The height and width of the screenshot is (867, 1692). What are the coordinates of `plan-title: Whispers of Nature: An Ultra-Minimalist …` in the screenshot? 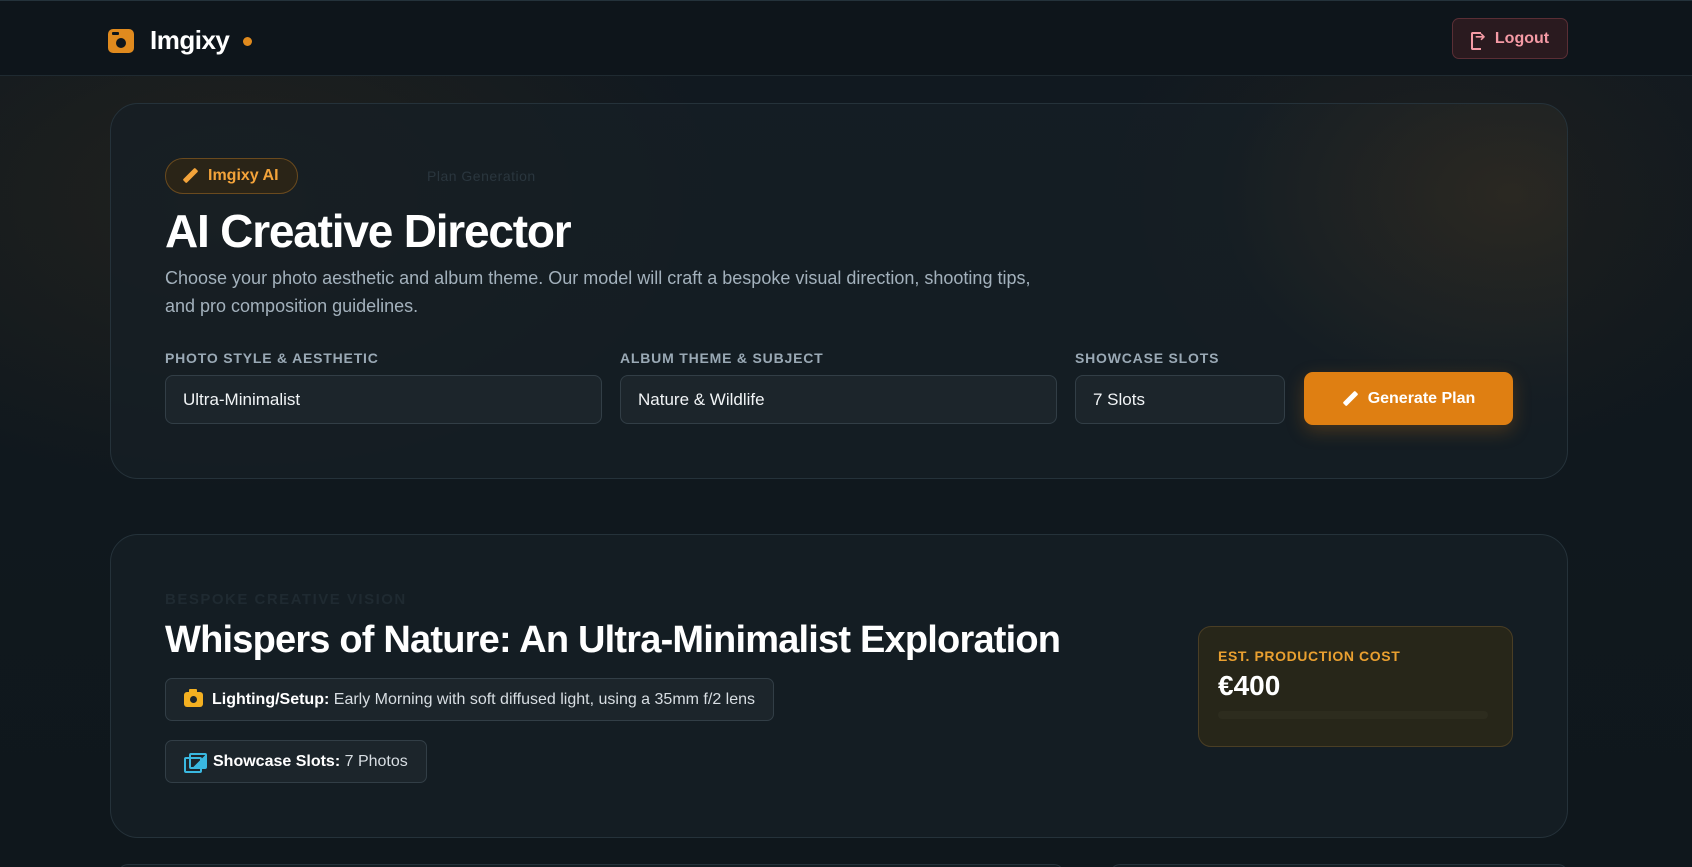 It's located at (613, 640).